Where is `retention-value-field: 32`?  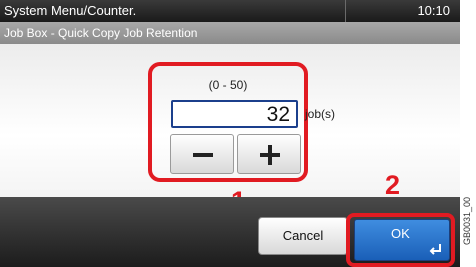
retention-value-field: 32 is located at coordinates (234, 114).